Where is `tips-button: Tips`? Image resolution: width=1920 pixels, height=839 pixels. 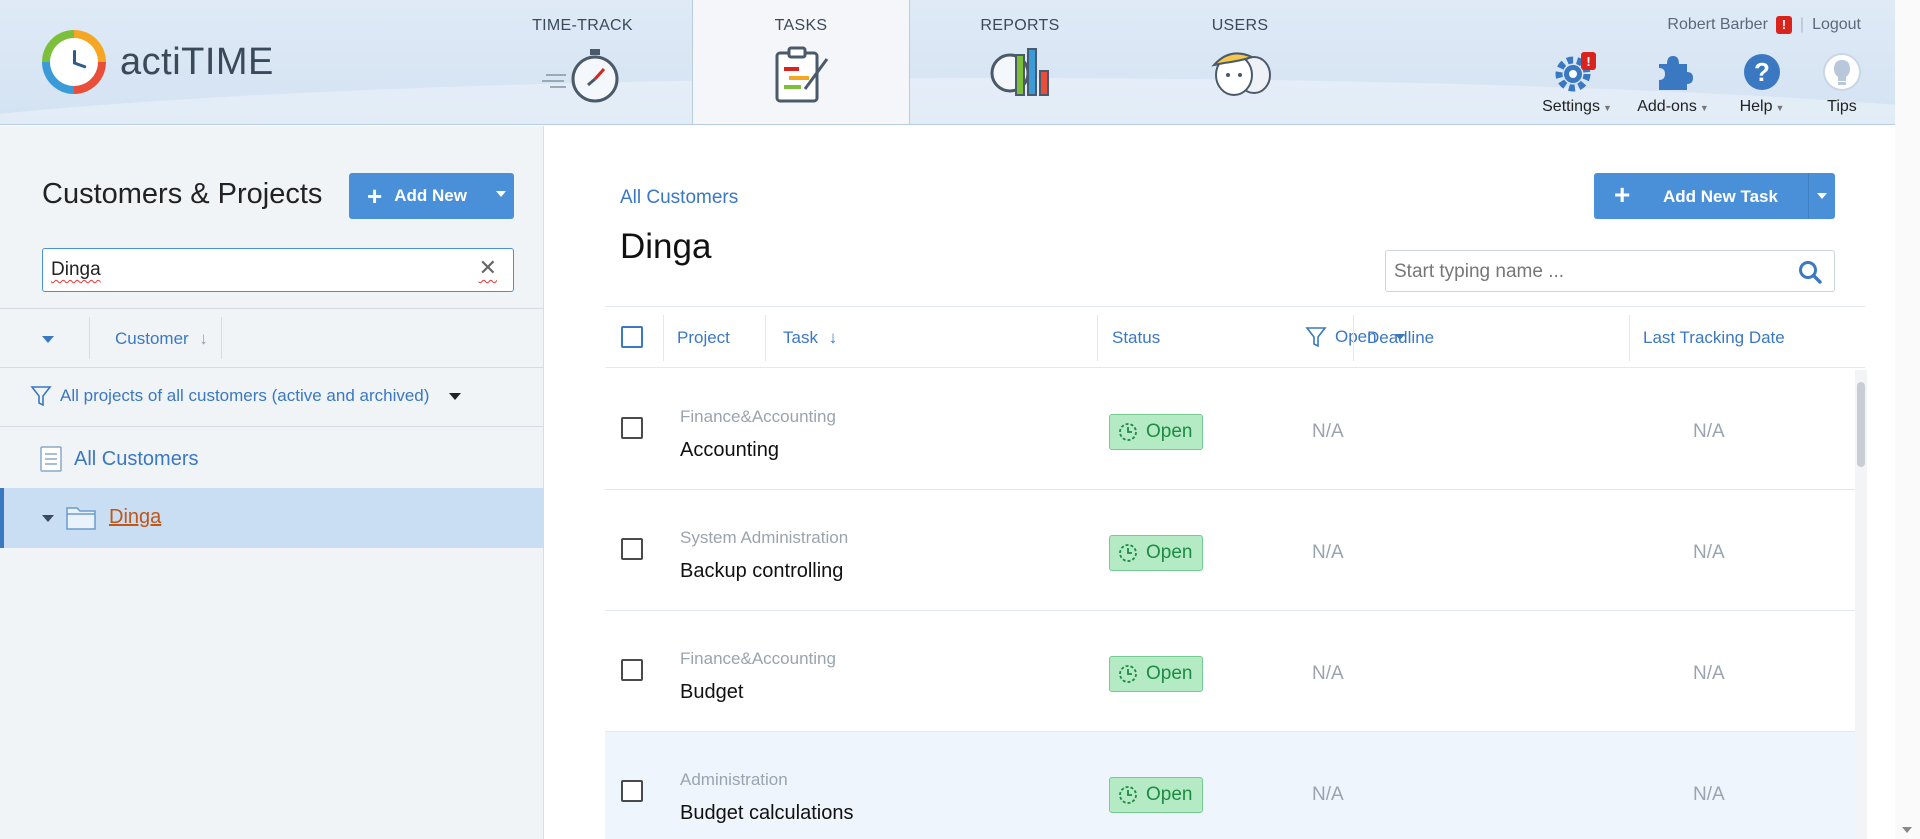
tips-button: Tips is located at coordinates (1842, 84).